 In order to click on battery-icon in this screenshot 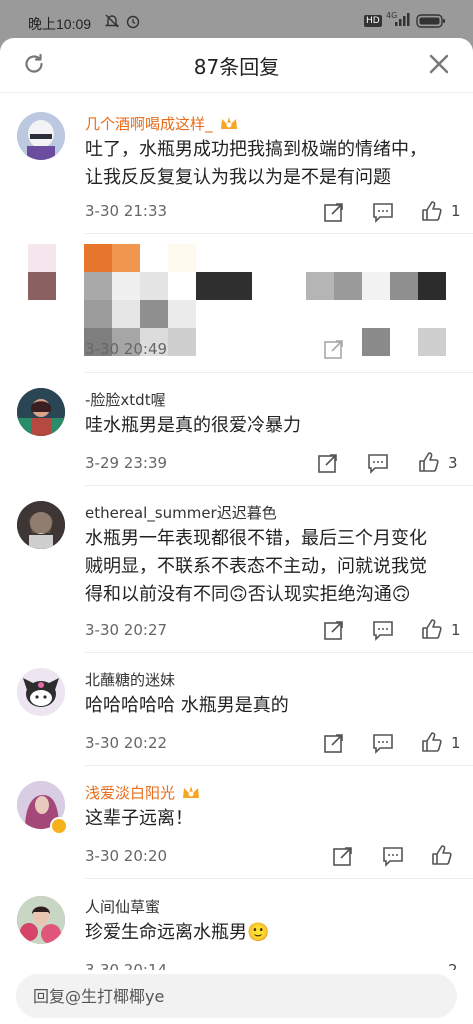, I will do `click(431, 23)`.